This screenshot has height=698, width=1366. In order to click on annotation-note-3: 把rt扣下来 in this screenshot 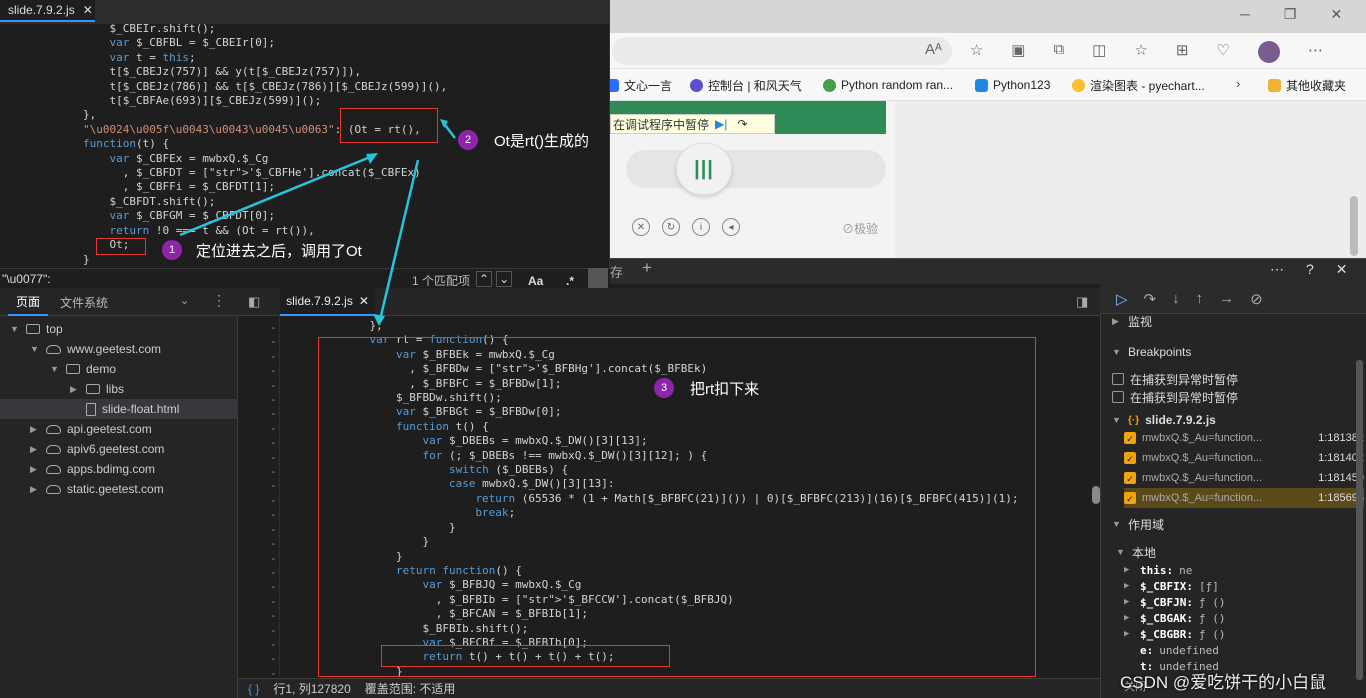, I will do `click(725, 388)`.